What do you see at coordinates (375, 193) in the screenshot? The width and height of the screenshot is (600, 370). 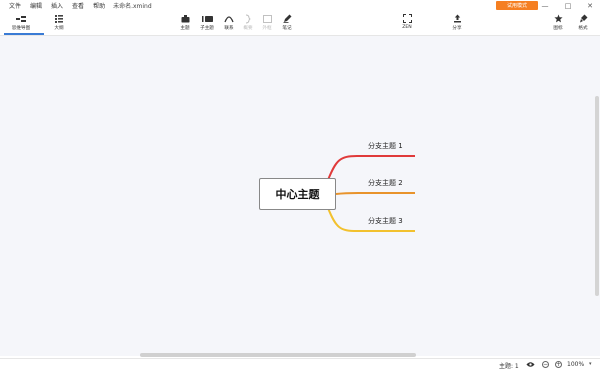 I see `branch-2-connector` at bounding box center [375, 193].